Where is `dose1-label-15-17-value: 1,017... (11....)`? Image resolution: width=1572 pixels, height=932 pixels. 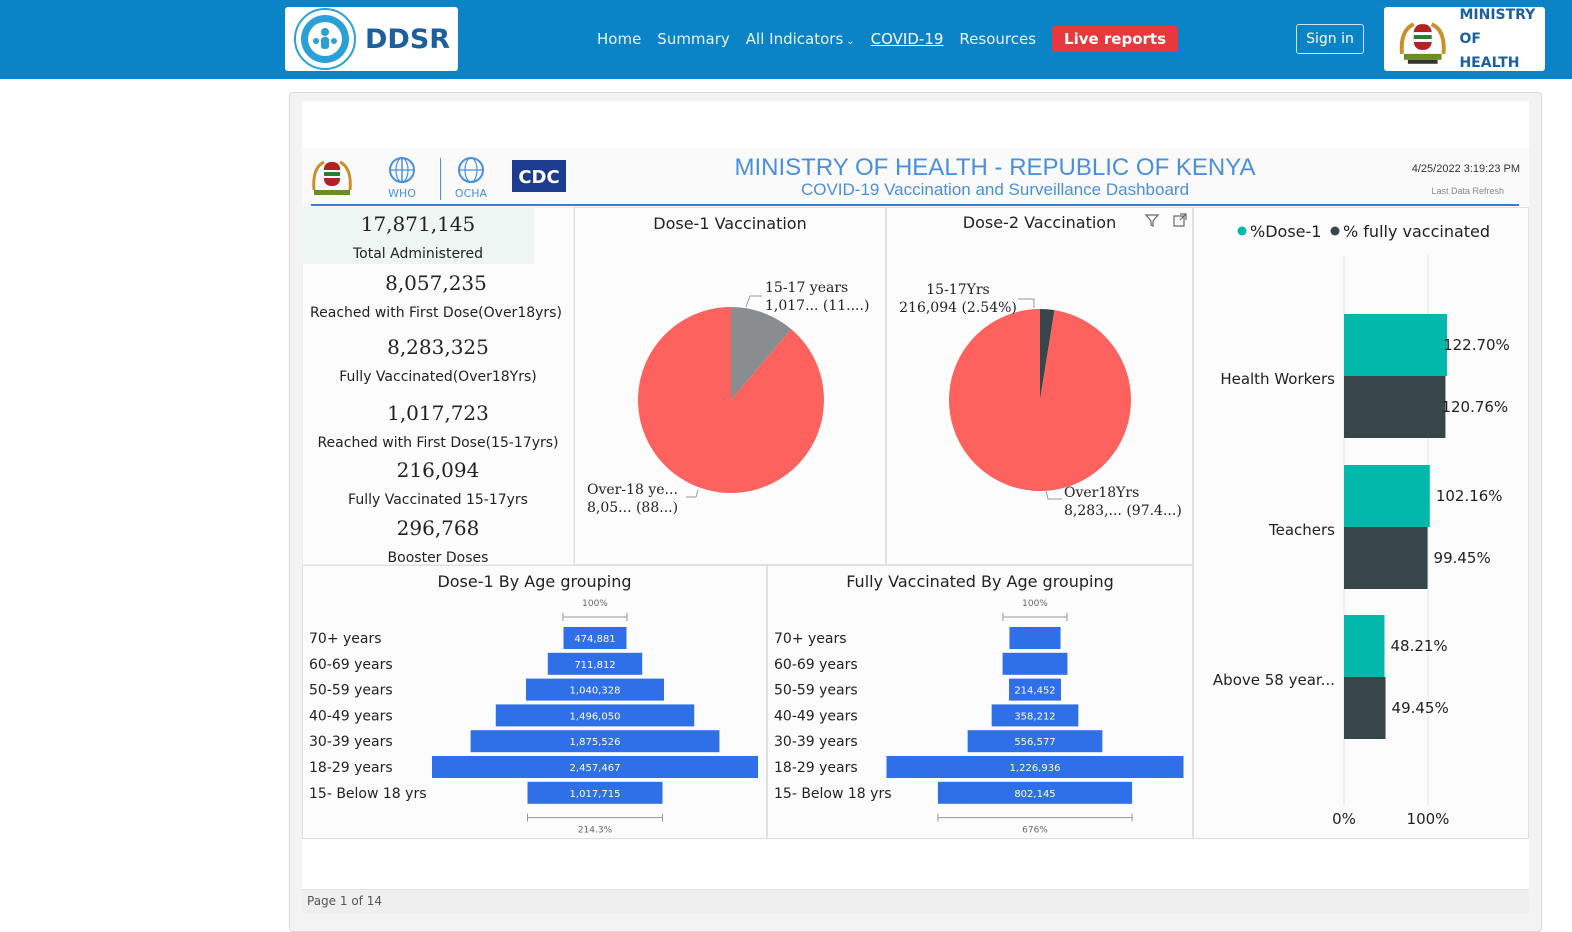 dose1-label-15-17-value: 1,017... (11....) is located at coordinates (817, 306).